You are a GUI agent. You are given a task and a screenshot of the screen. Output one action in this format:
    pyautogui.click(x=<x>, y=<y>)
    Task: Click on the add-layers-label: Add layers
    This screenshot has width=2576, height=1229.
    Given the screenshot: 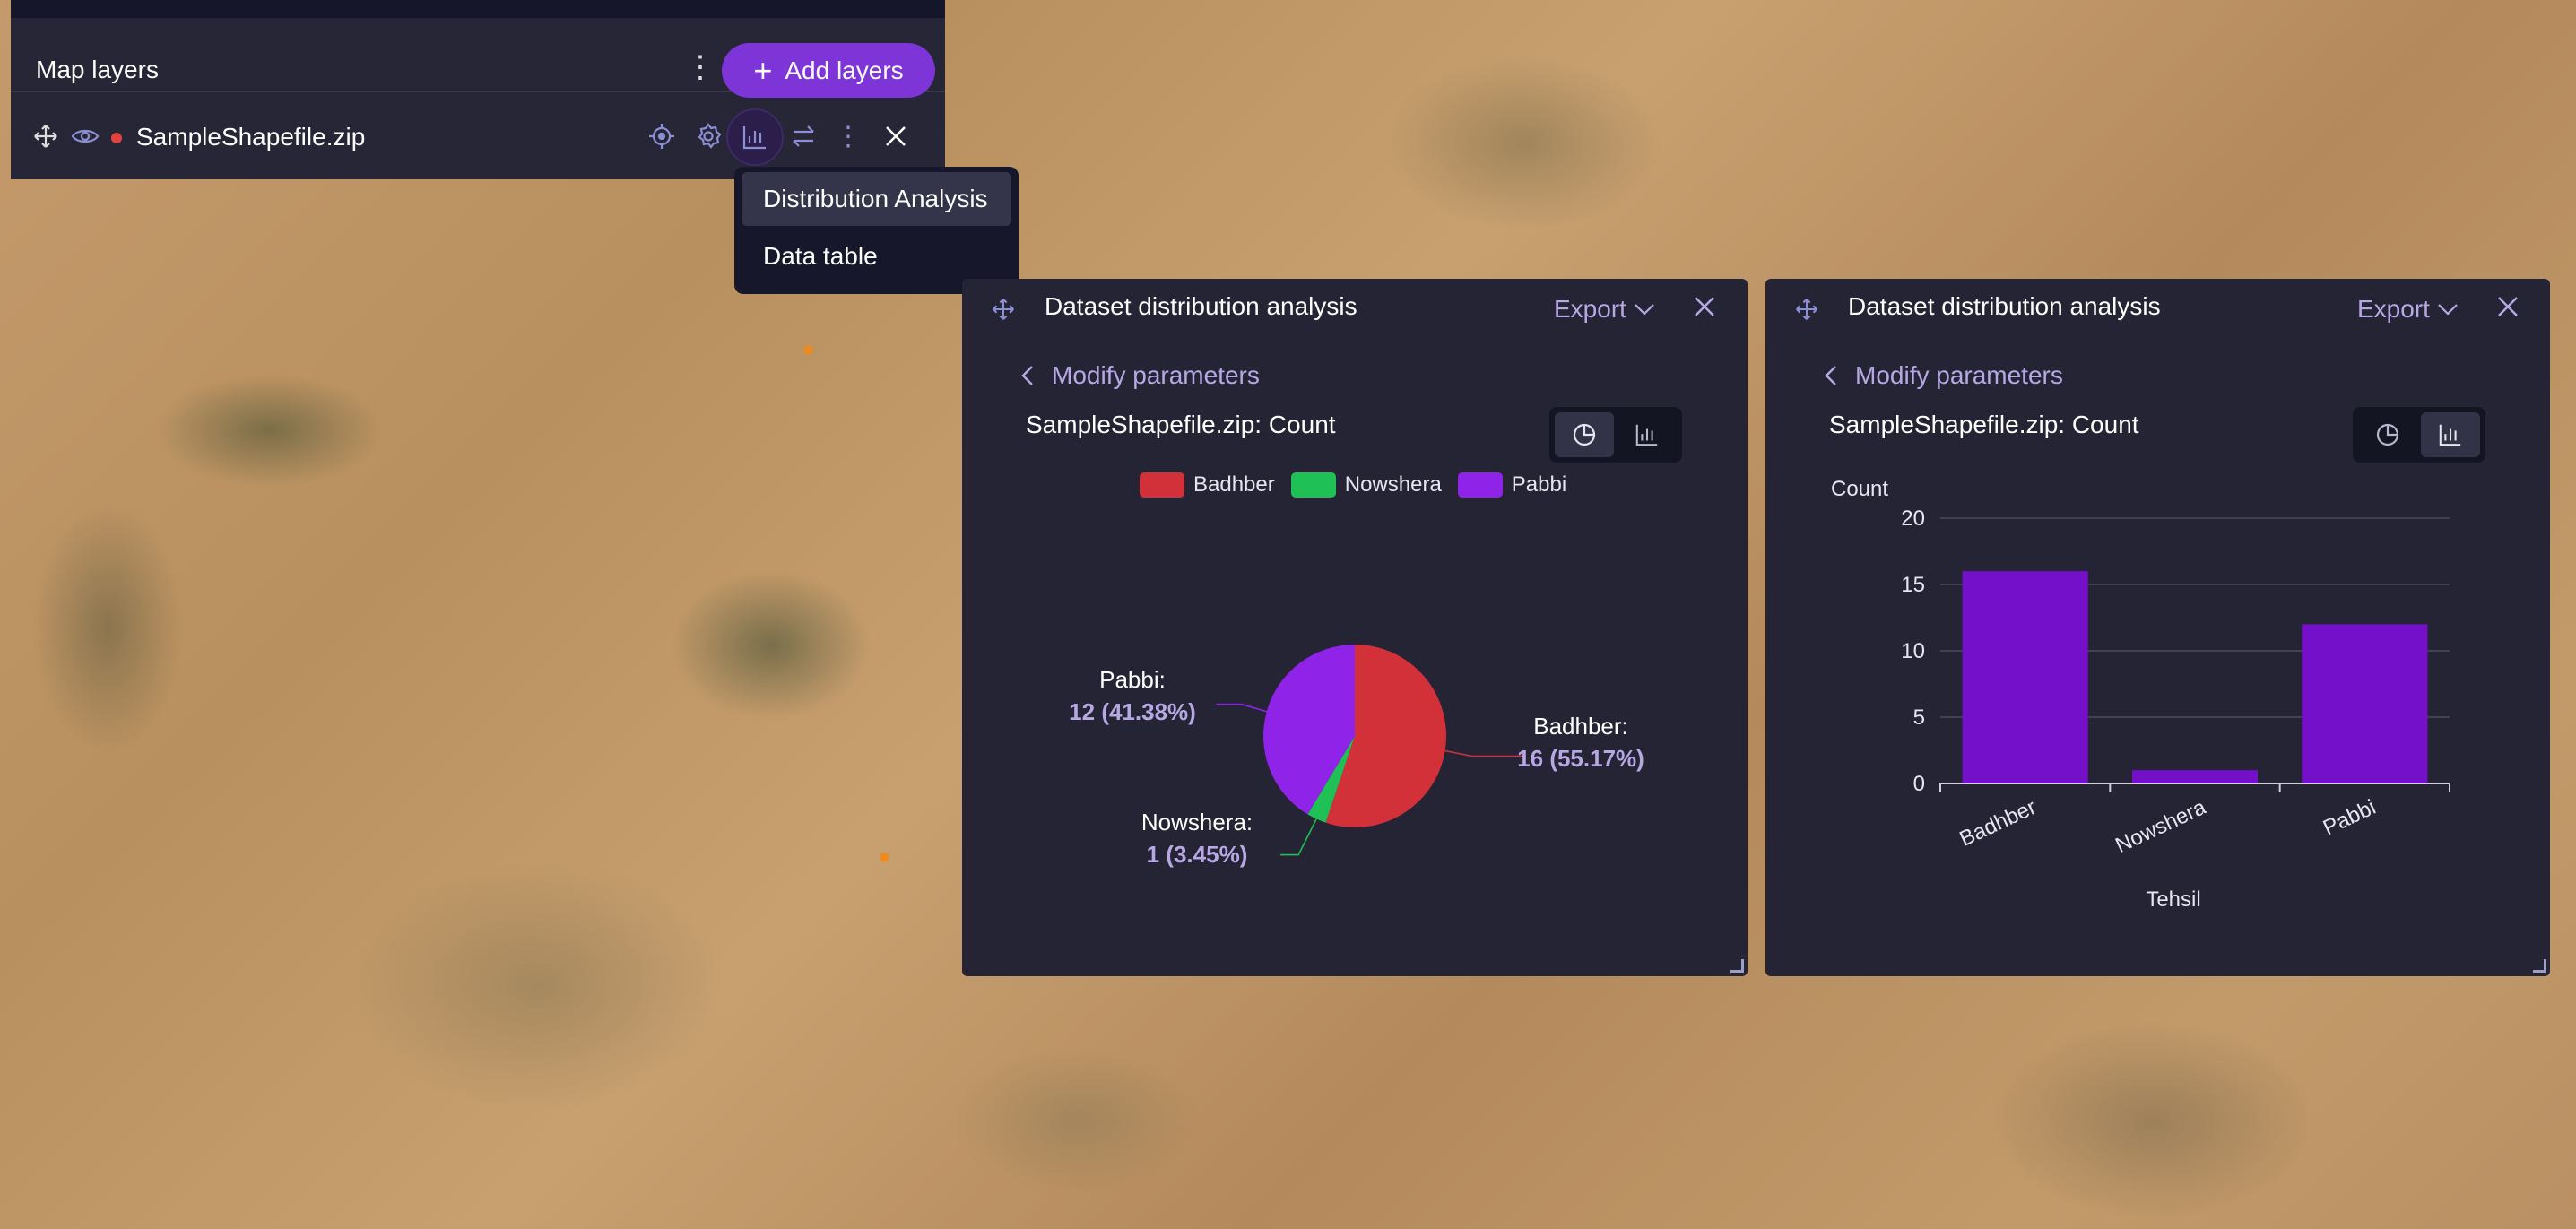 What is the action you would take?
    pyautogui.click(x=844, y=70)
    